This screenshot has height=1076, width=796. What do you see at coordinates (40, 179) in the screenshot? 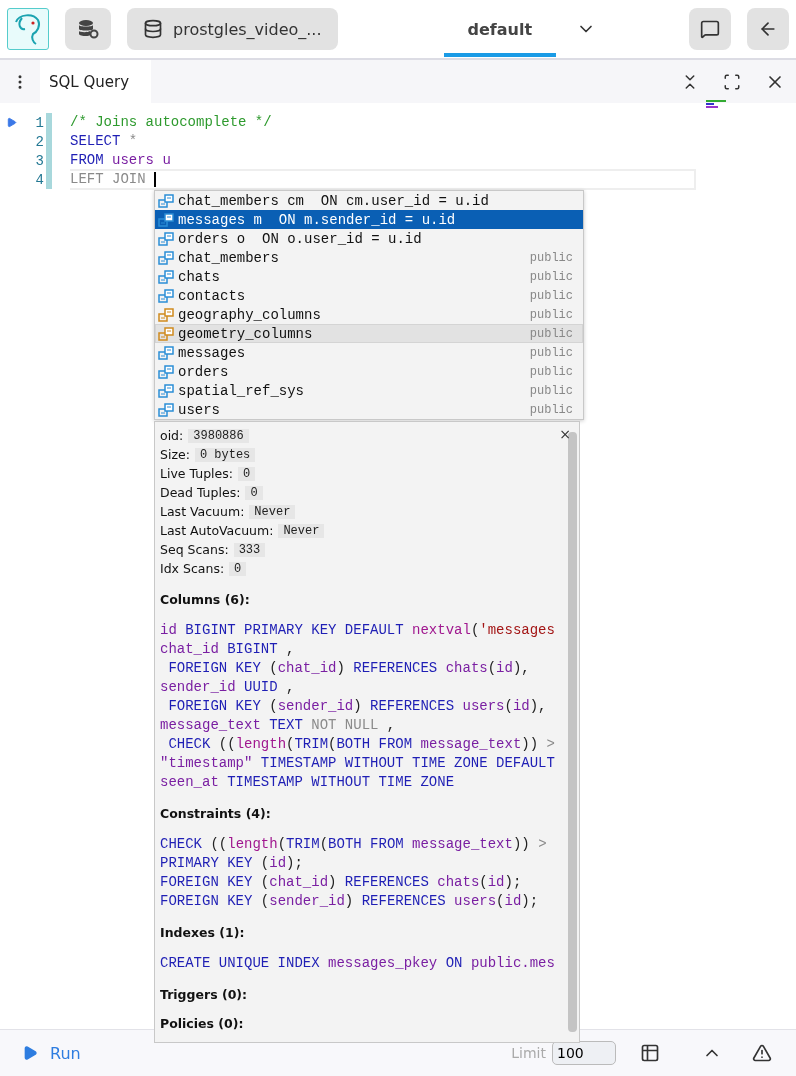
I see `line-number: 4` at bounding box center [40, 179].